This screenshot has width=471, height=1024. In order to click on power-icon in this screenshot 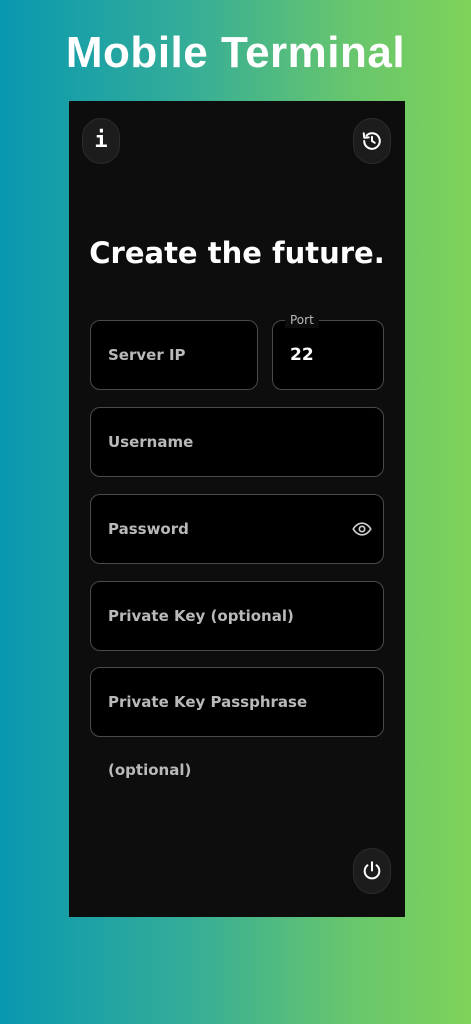, I will do `click(372, 870)`.